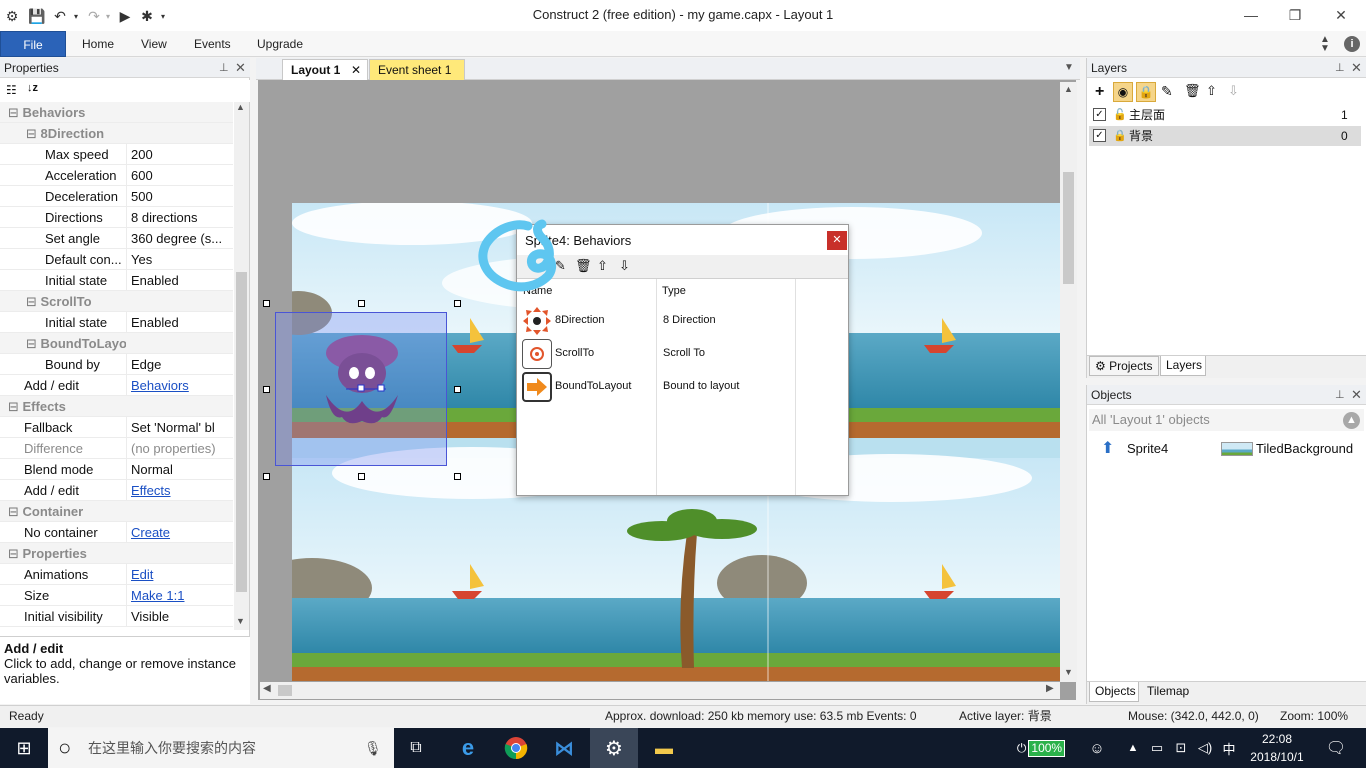 The height and width of the screenshot is (768, 1366). Describe the element at coordinates (1229, 748) in the screenshot. I see `ime-indicator: 中` at that location.